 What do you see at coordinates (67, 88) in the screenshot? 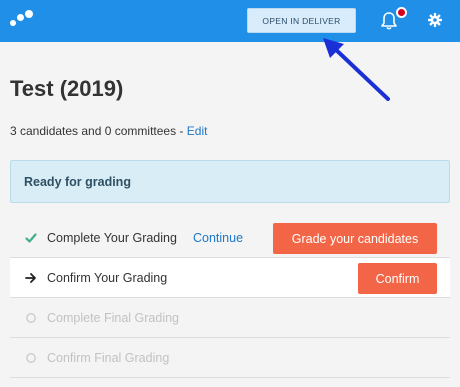
I see `page-title: Test (2019)` at bounding box center [67, 88].